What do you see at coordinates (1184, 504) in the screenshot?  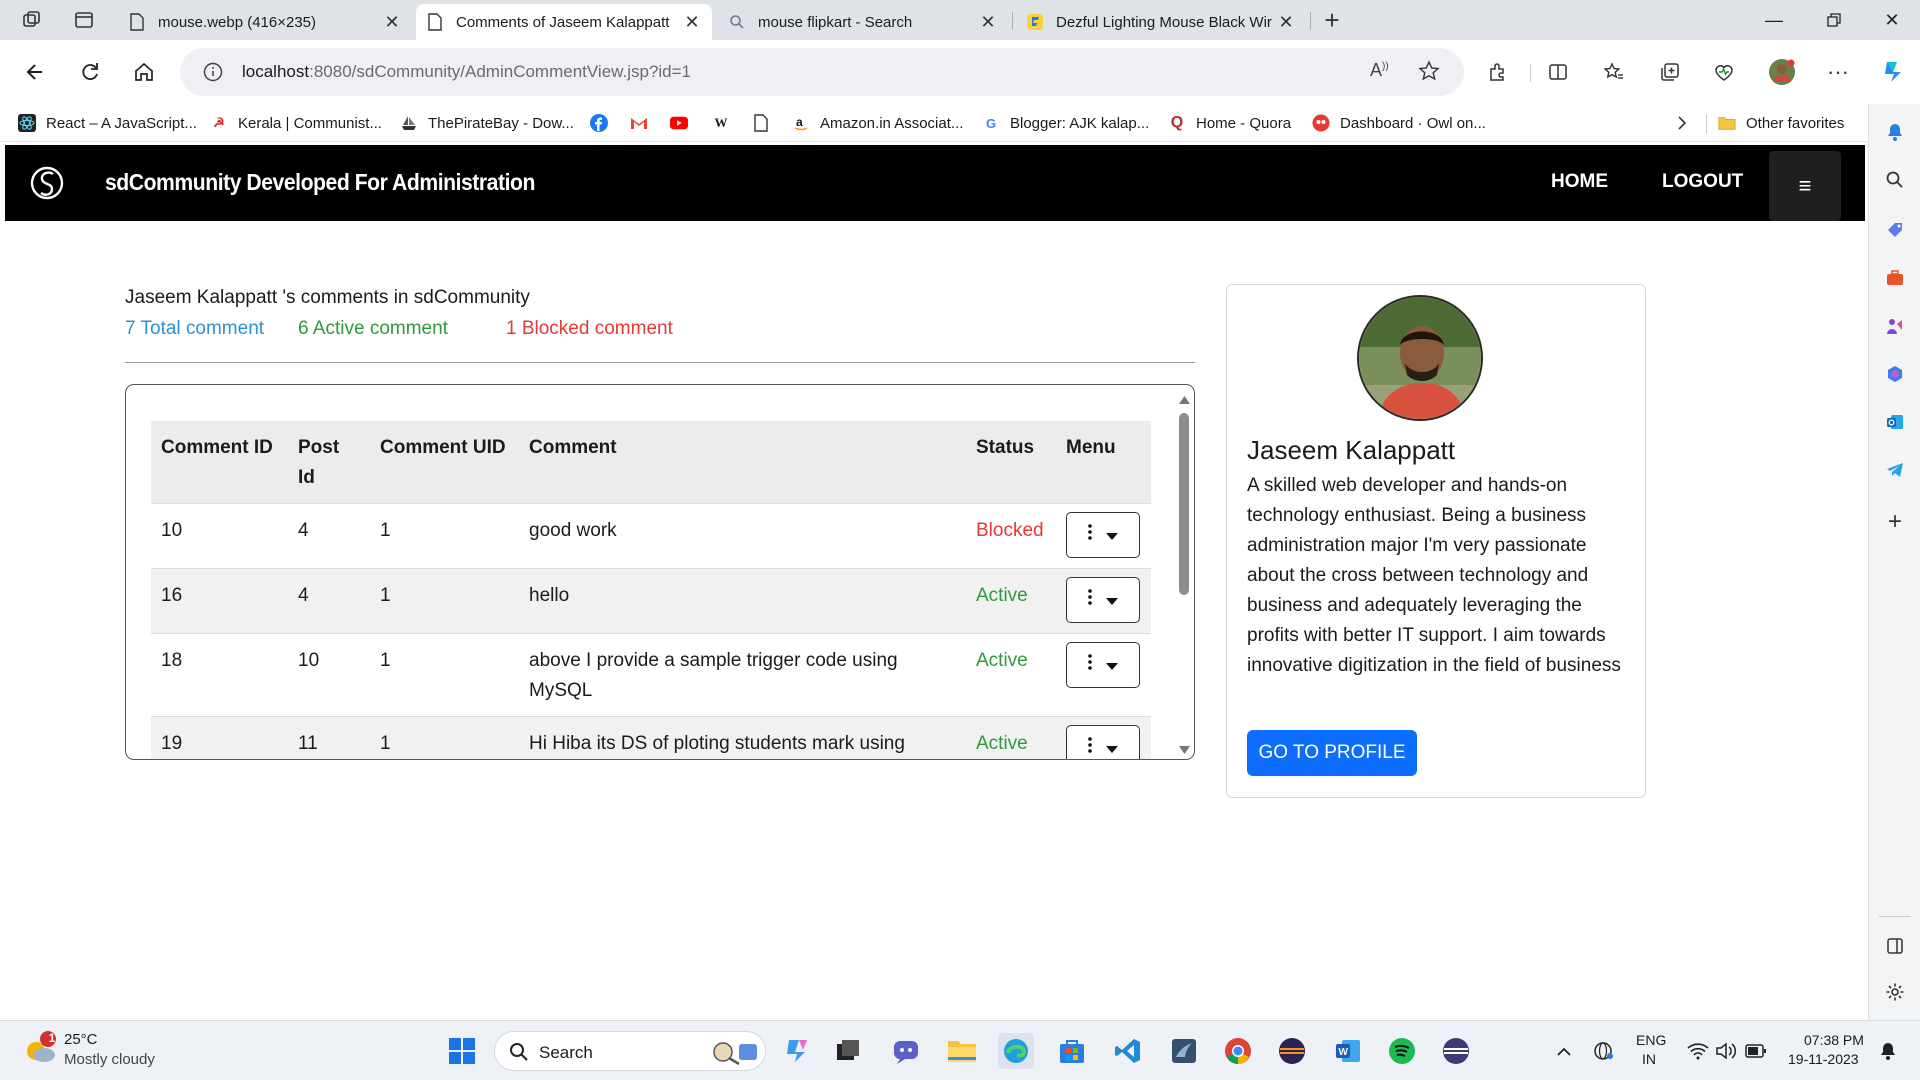 I see `scrollbar-thumb` at bounding box center [1184, 504].